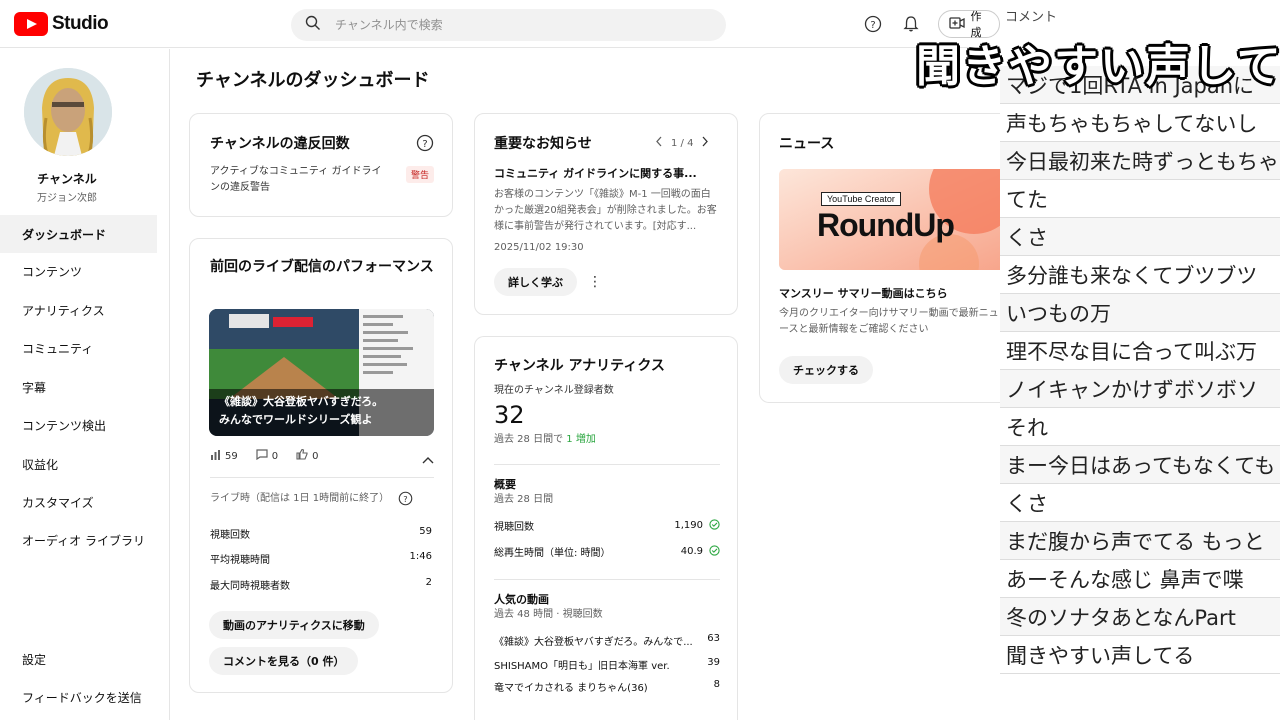  I want to click on views-count: 59, so click(231, 456).